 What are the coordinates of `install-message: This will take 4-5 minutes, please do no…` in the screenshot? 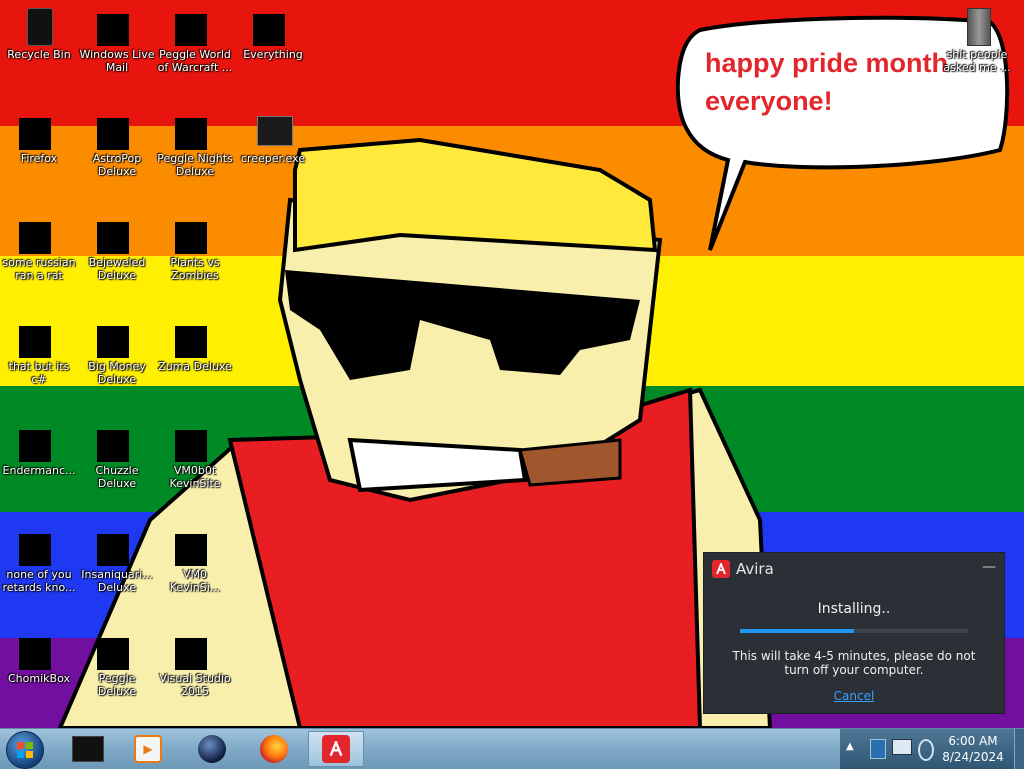 It's located at (854, 663).